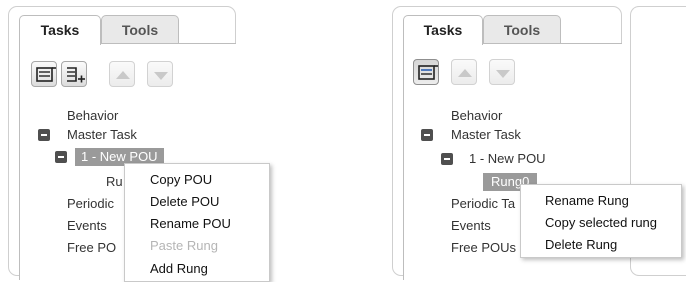 The image size is (686, 282). I want to click on tree-rung: Ru, so click(114, 181).